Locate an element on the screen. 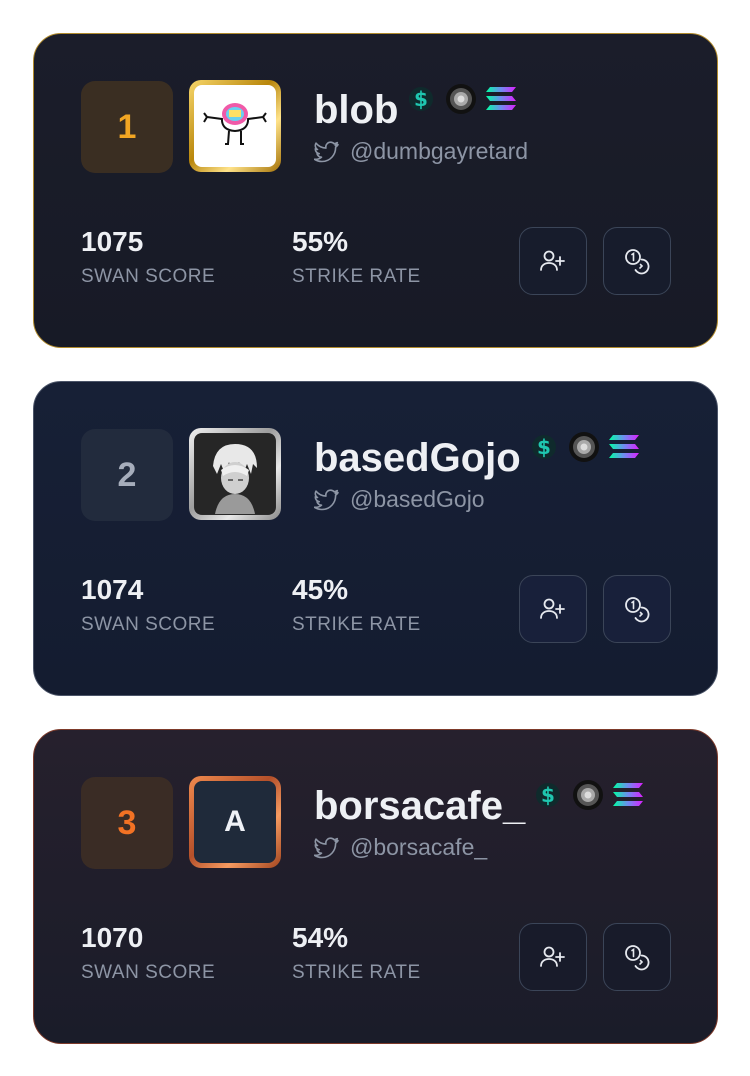 The height and width of the screenshot is (1076, 750). strike-rate: 45% STRIKE RATE is located at coordinates (356, 605).